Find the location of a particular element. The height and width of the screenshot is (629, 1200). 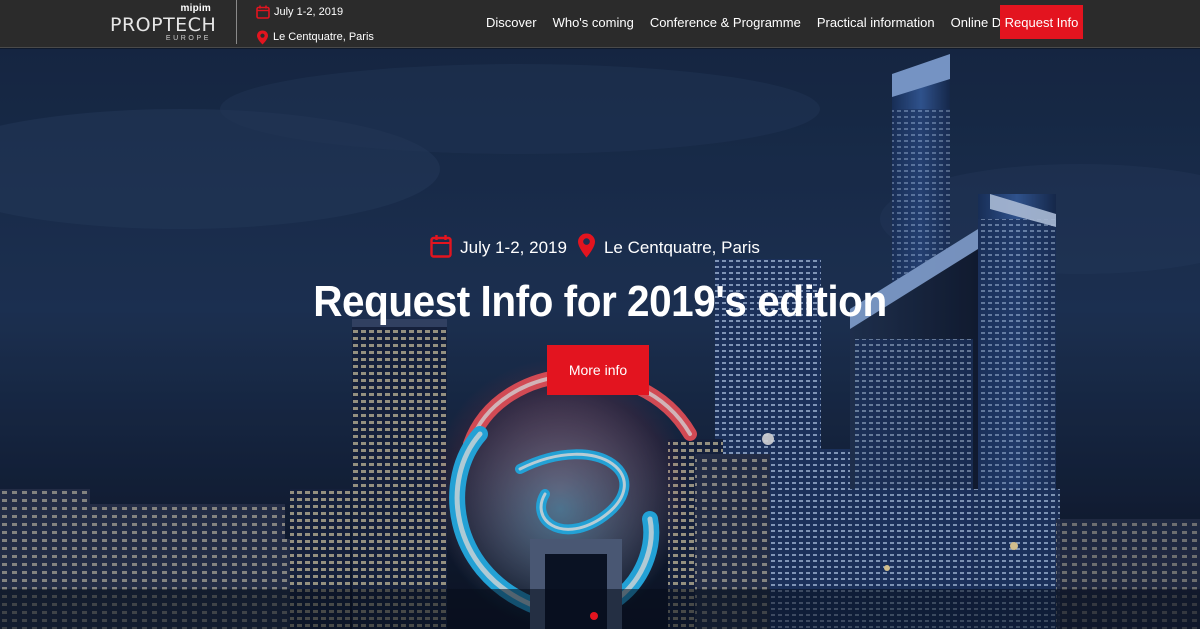

header-date: July 1-2, 2019 is located at coordinates (315, 12).